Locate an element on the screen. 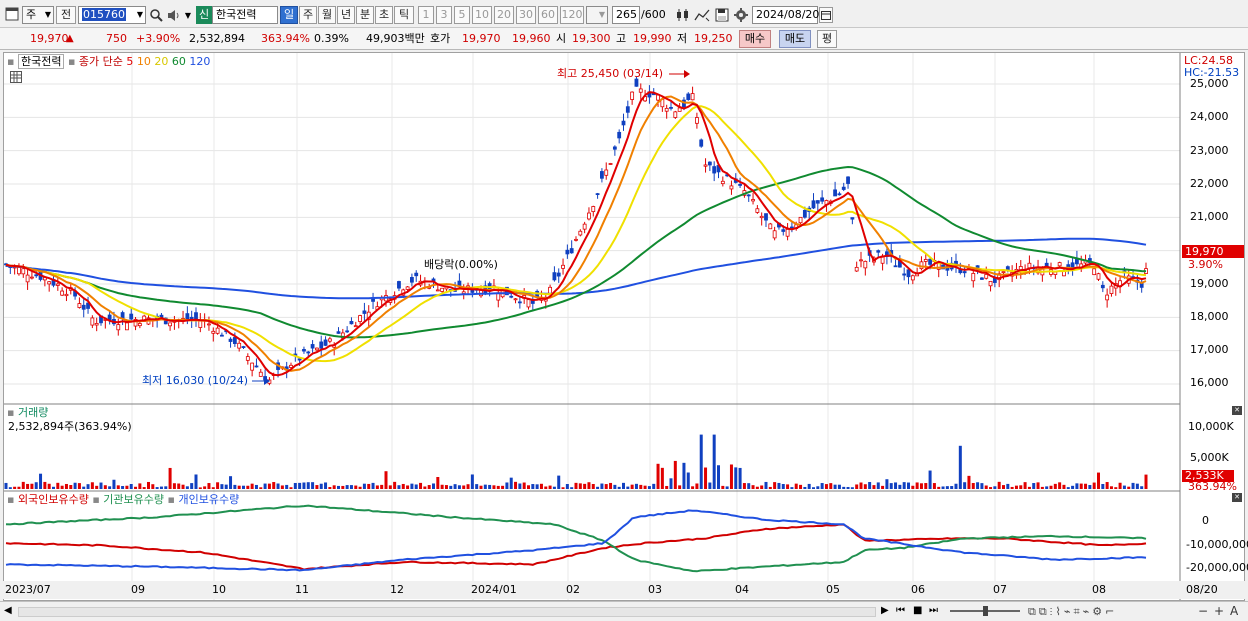 The width and height of the screenshot is (1248, 621). interval-1-button: 1 is located at coordinates (426, 15).